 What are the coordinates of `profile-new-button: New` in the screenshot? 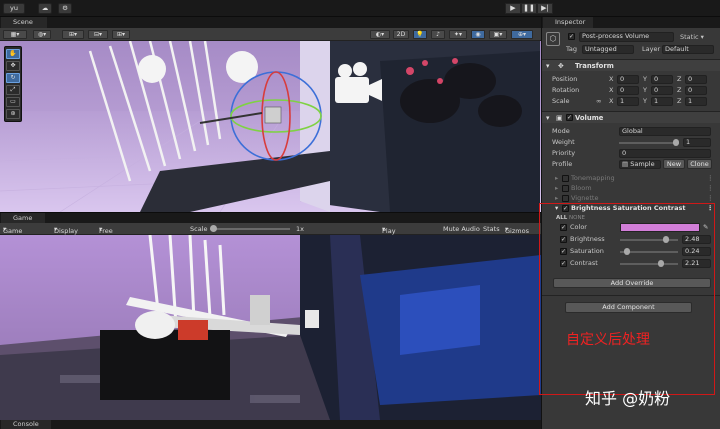 It's located at (674, 164).